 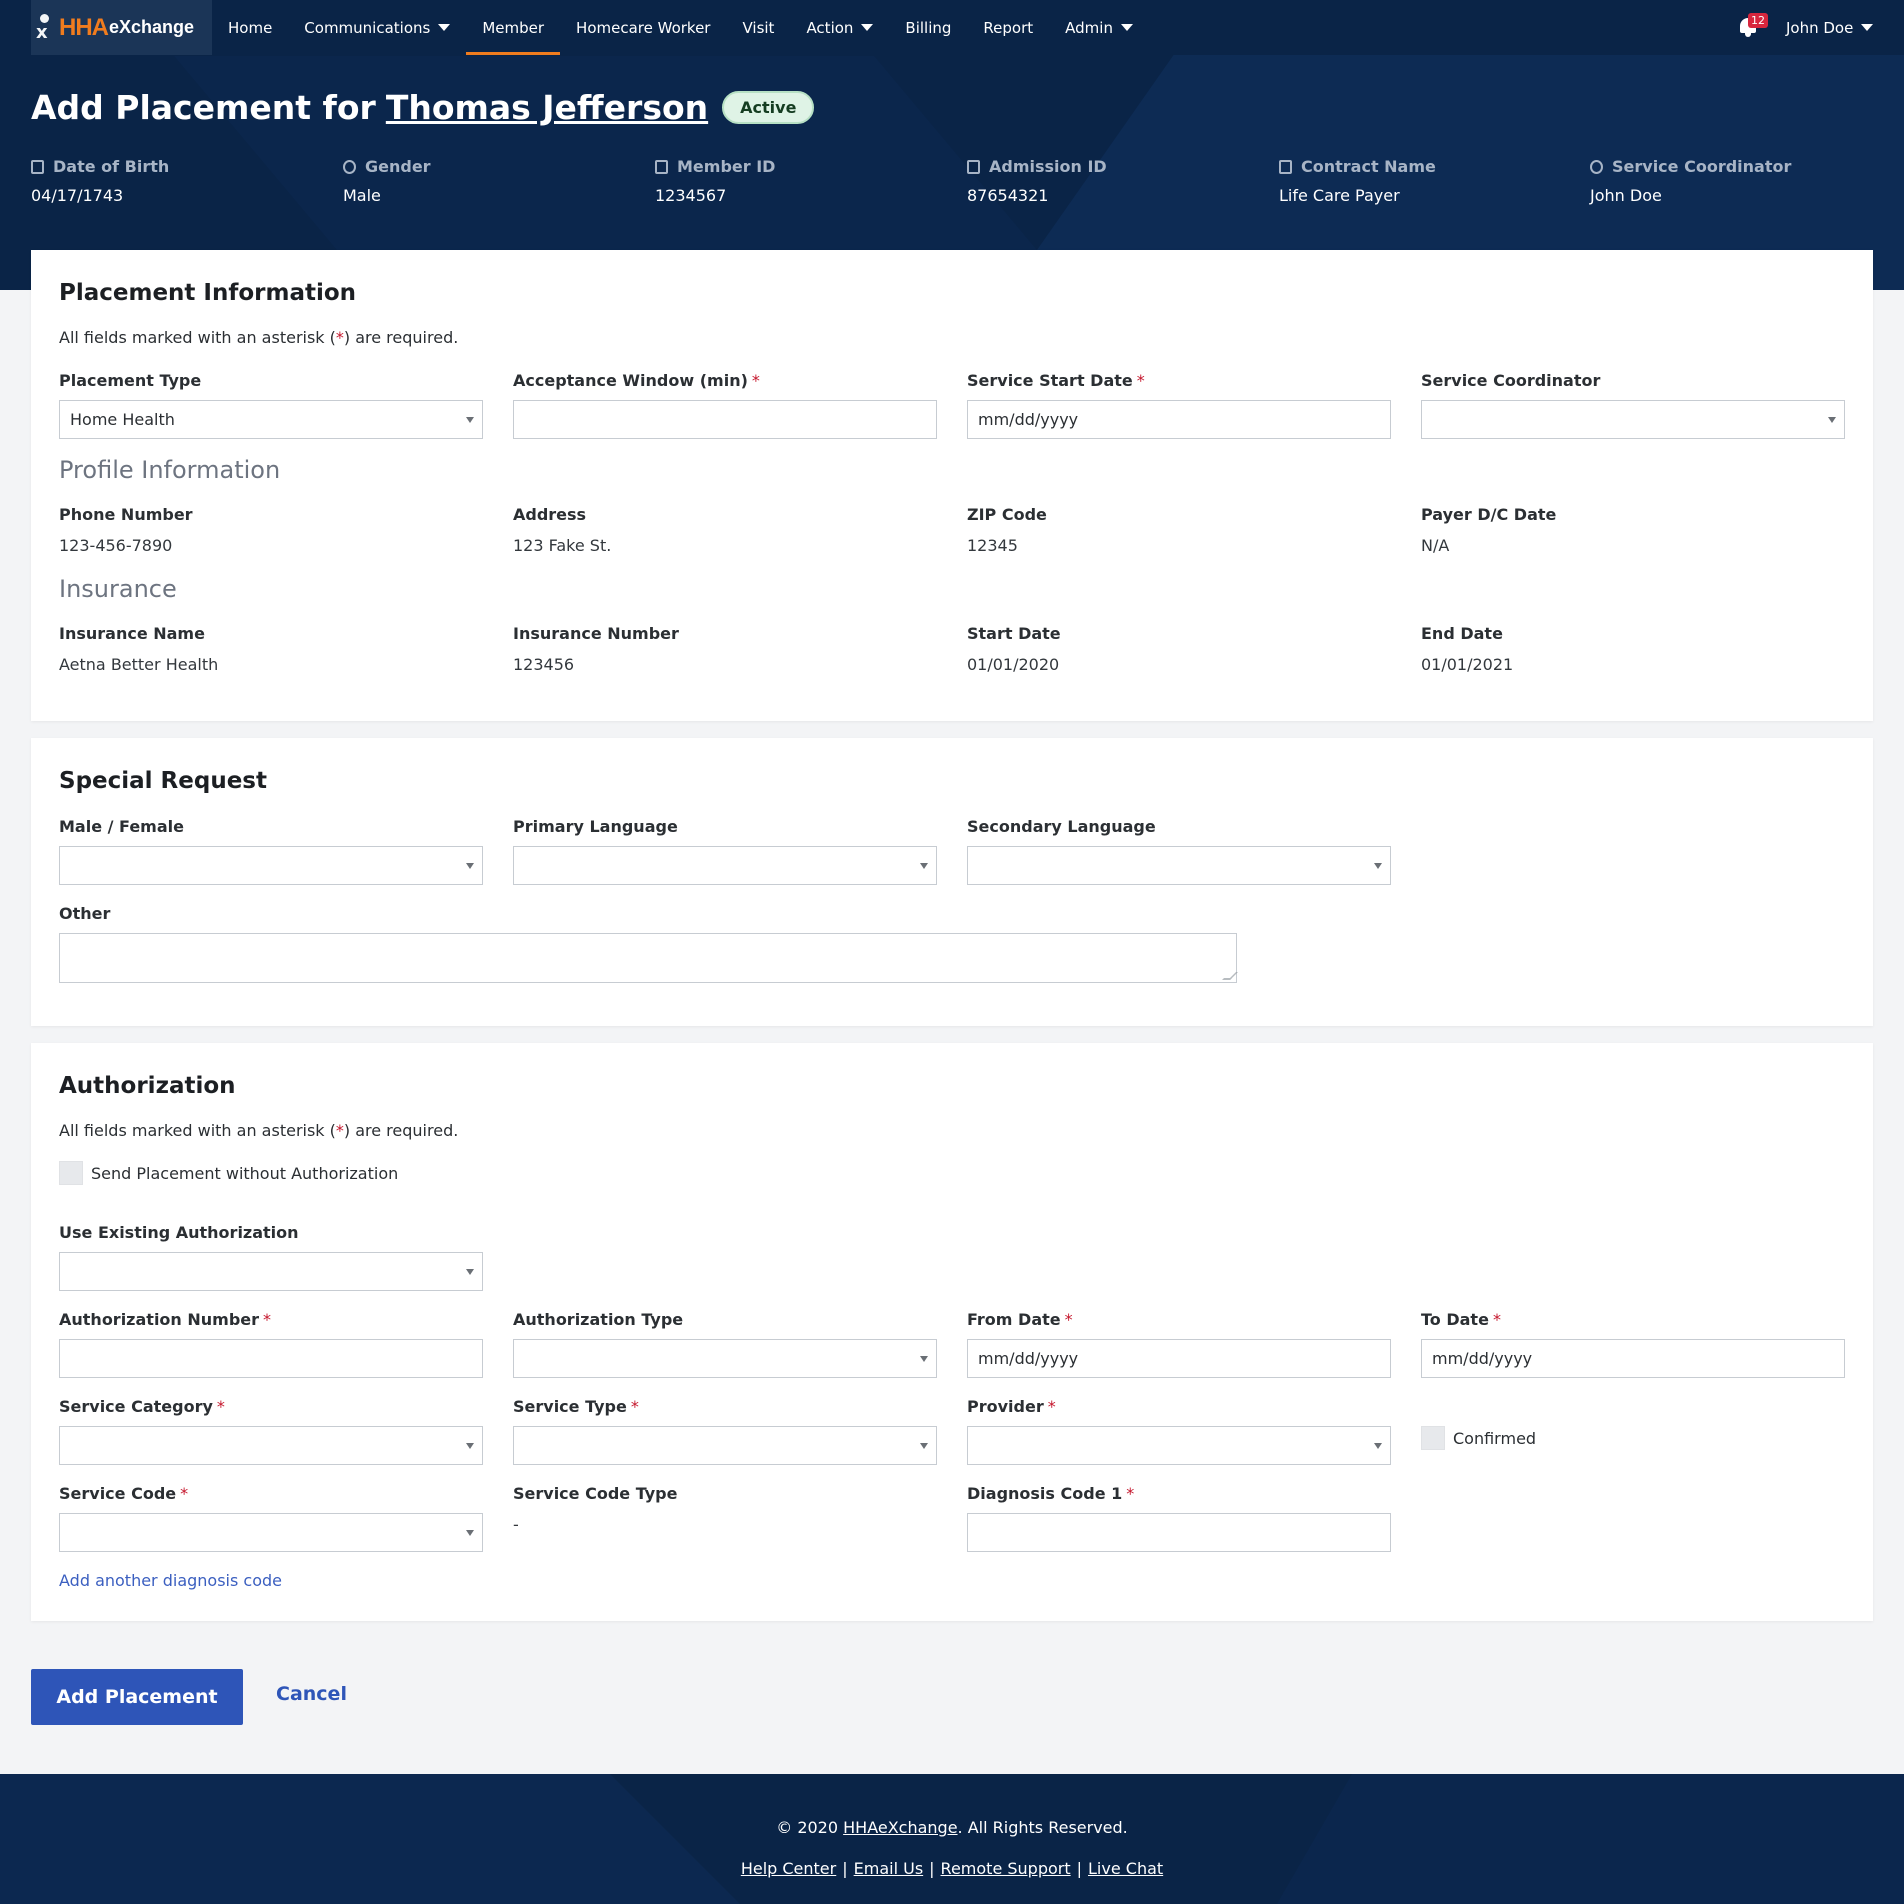 I want to click on authorization-number-field: Authorization Number *, so click(x=271, y=1344).